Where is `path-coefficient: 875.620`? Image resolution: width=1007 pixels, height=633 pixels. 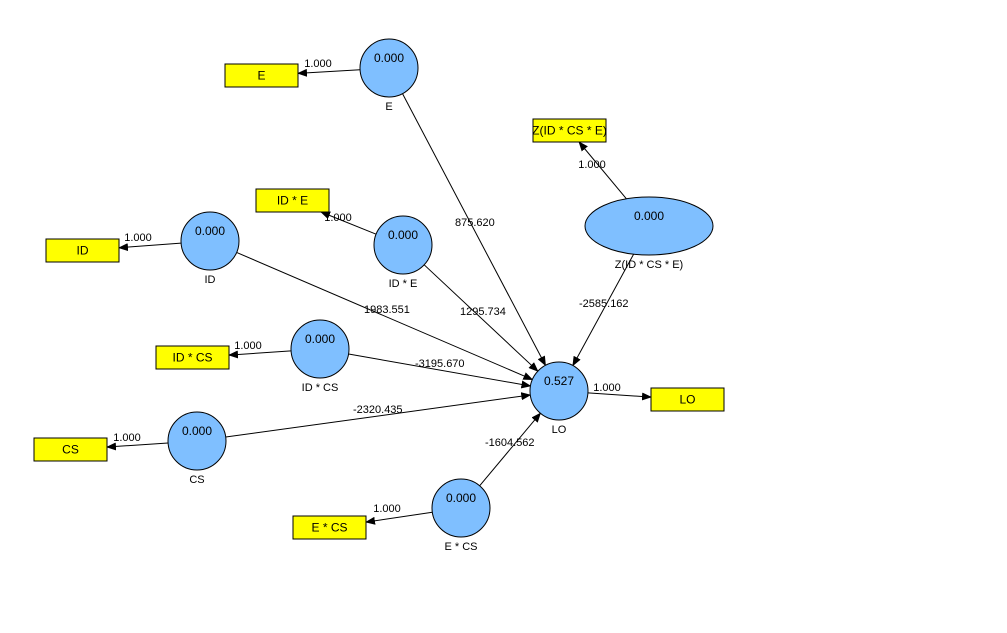 path-coefficient: 875.620 is located at coordinates (475, 223).